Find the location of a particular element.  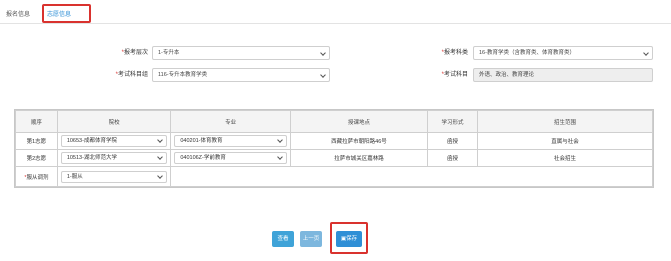

tab-registration-info: 报名信息 is located at coordinates (18, 13).